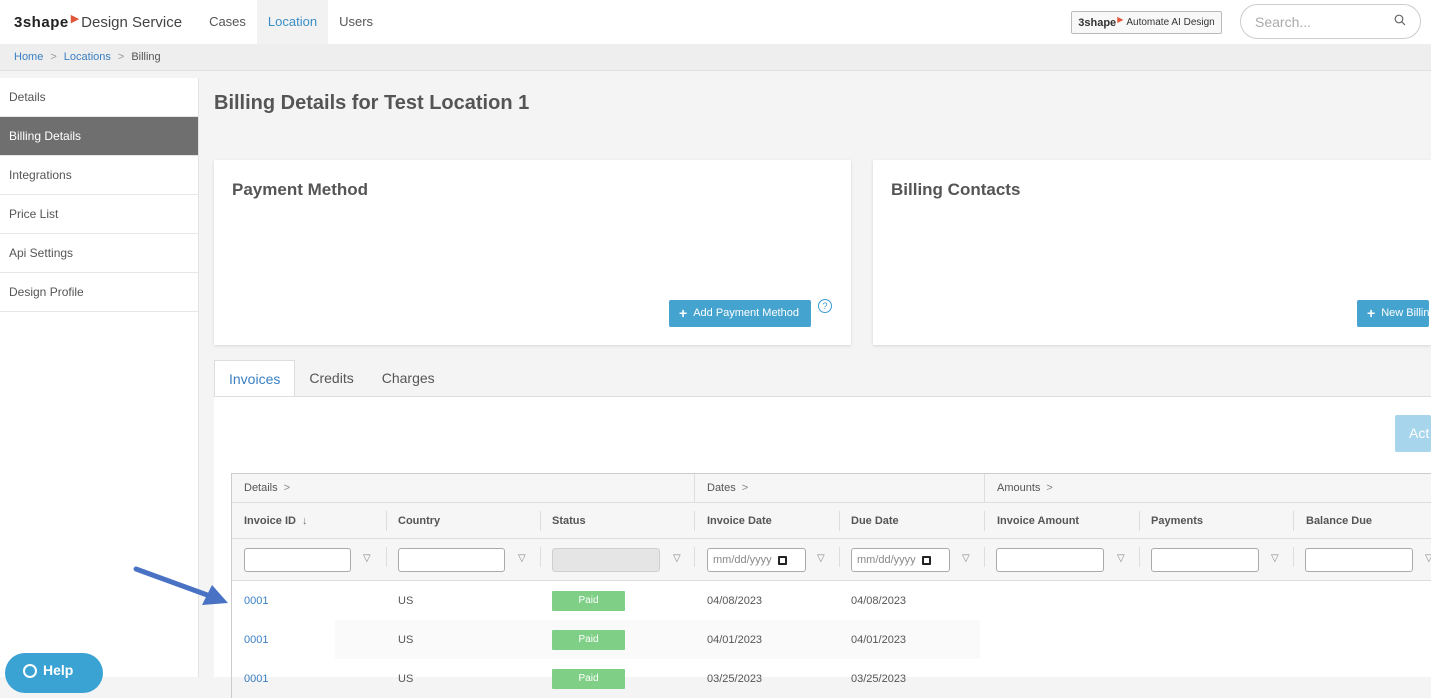 The width and height of the screenshot is (1431, 698). Describe the element at coordinates (99, 253) in the screenshot. I see `sidebar-item-api-settings: Api Settings` at that location.